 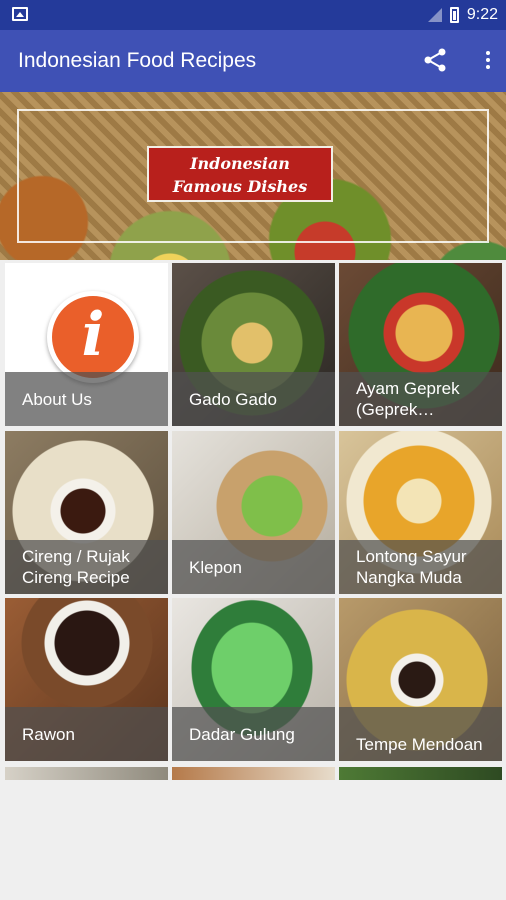 What do you see at coordinates (76, 567) in the screenshot?
I see `tile-label: Cireng / Rujak Cireng Recipe` at bounding box center [76, 567].